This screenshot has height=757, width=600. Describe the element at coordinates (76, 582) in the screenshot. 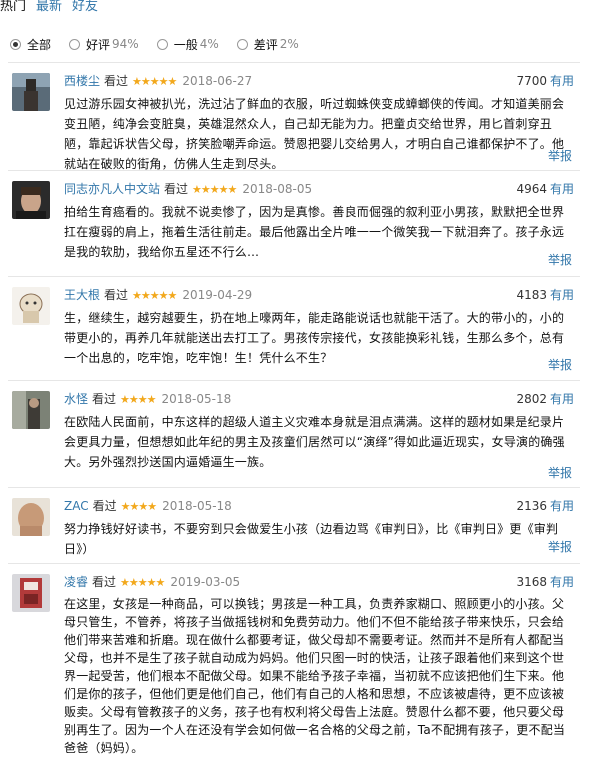

I see `username-link: 凌睿` at that location.